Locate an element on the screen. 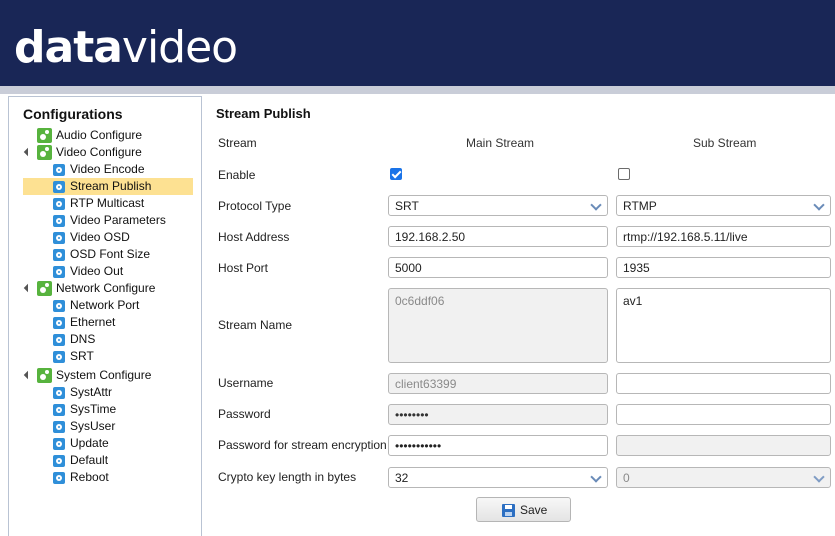 This screenshot has width=835, height=536. tree-item-stream-publish: Stream Publish is located at coordinates (108, 186).